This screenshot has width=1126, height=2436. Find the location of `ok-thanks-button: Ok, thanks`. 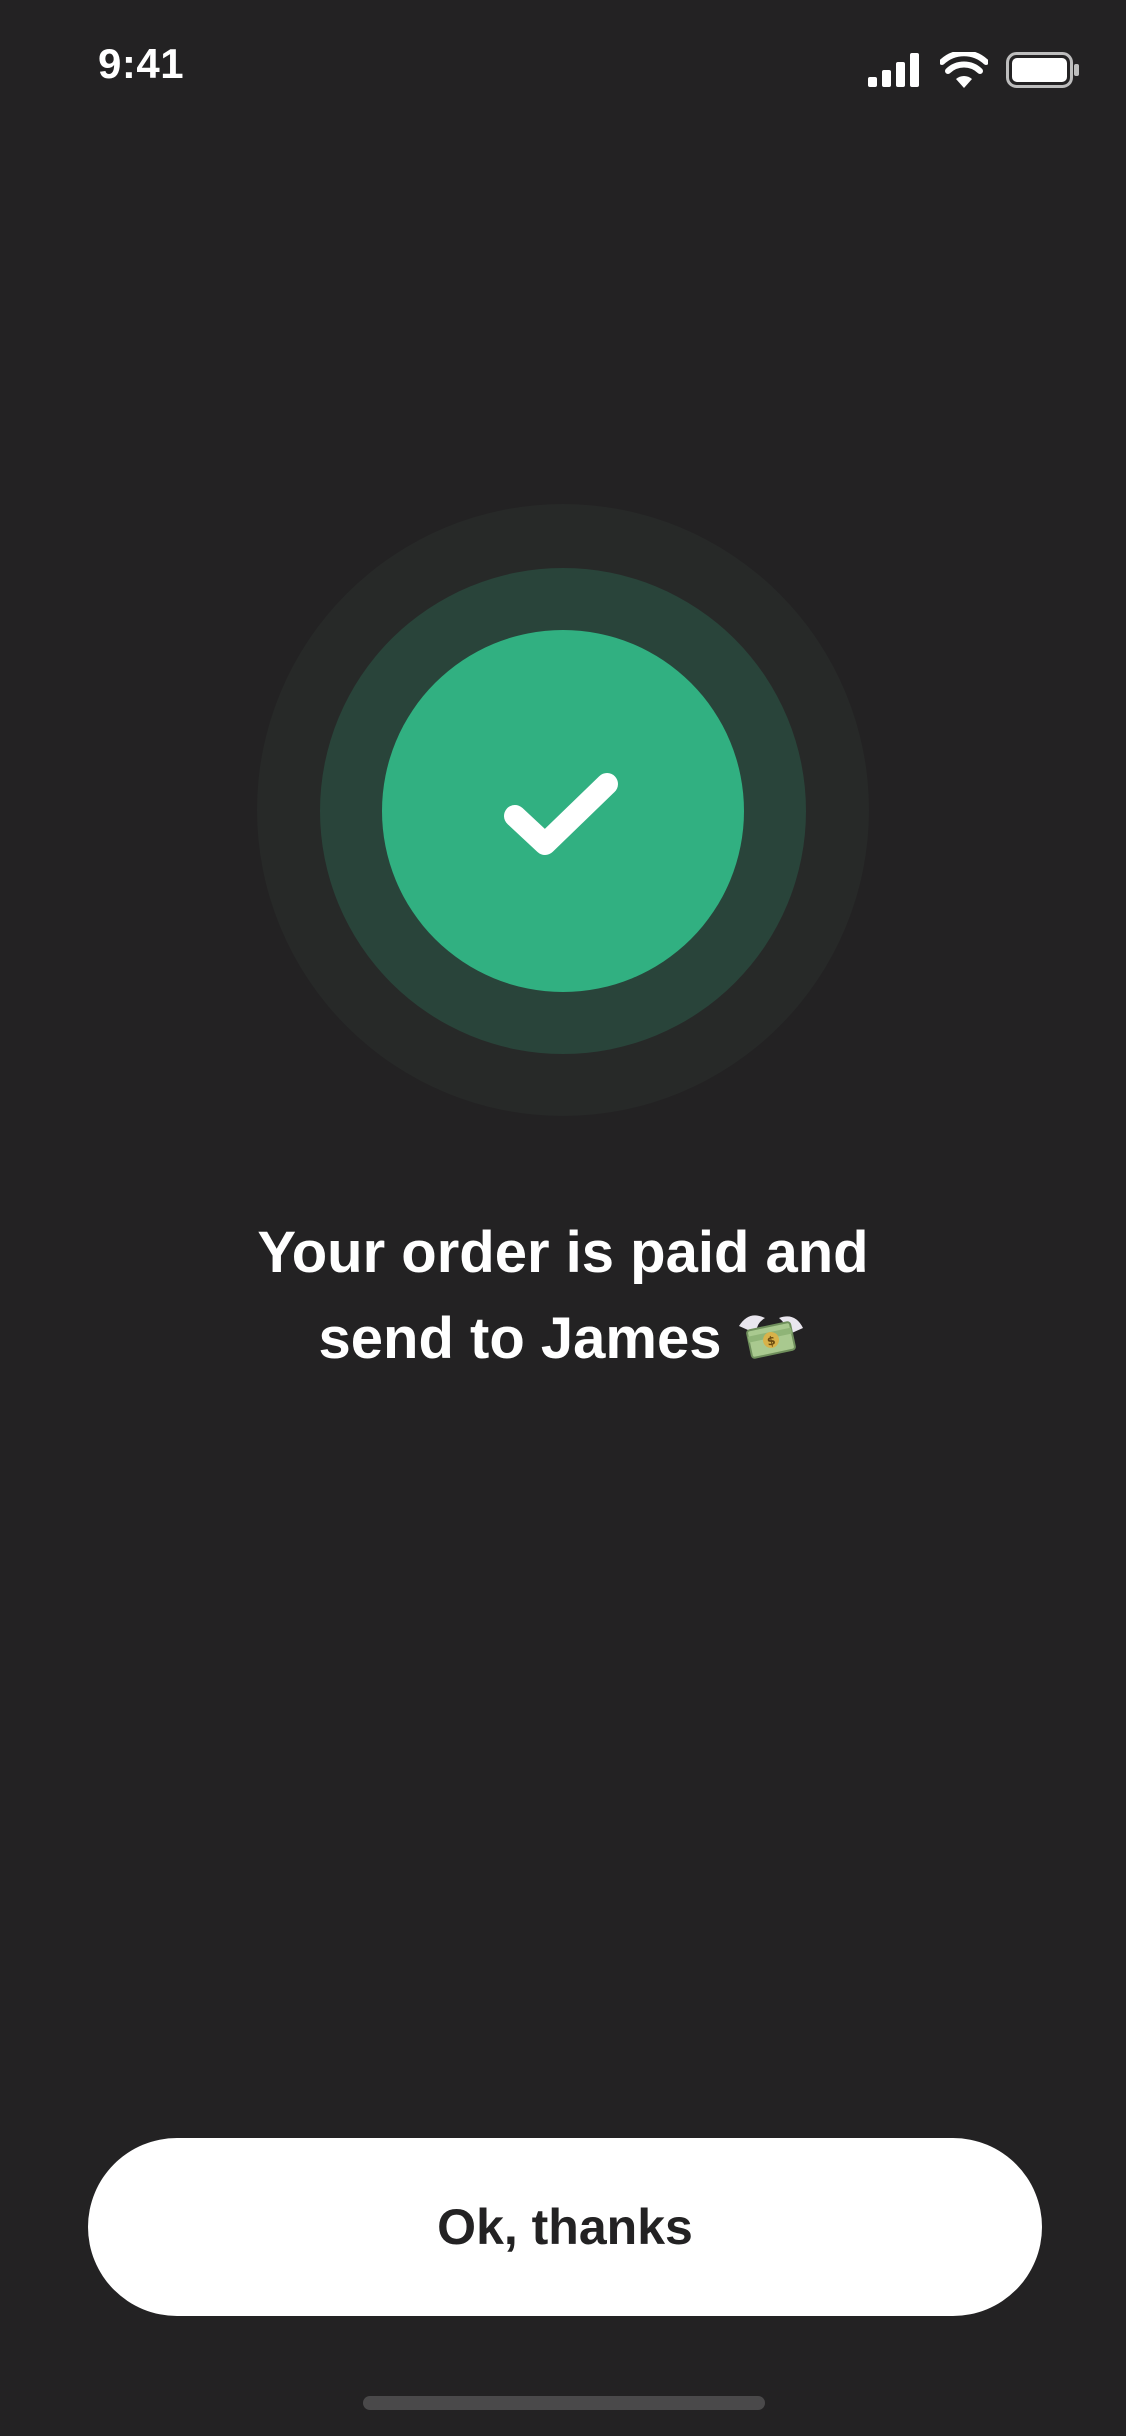

ok-thanks-button: Ok, thanks is located at coordinates (565, 2227).